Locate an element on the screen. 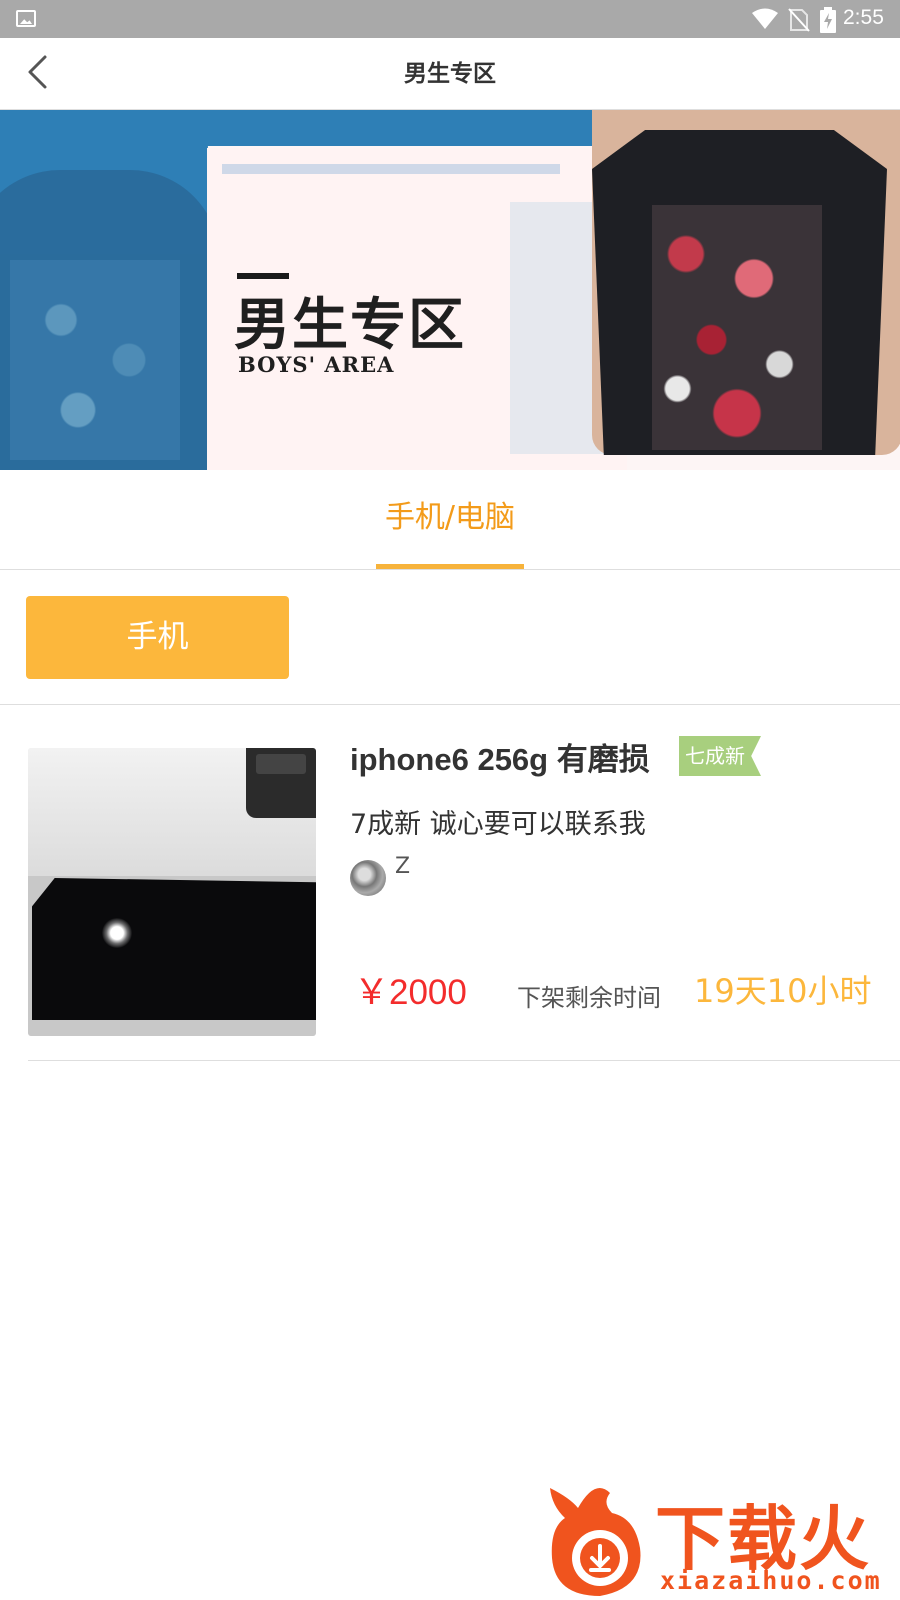 The image size is (900, 1600). divider is located at coordinates (464, 1060).